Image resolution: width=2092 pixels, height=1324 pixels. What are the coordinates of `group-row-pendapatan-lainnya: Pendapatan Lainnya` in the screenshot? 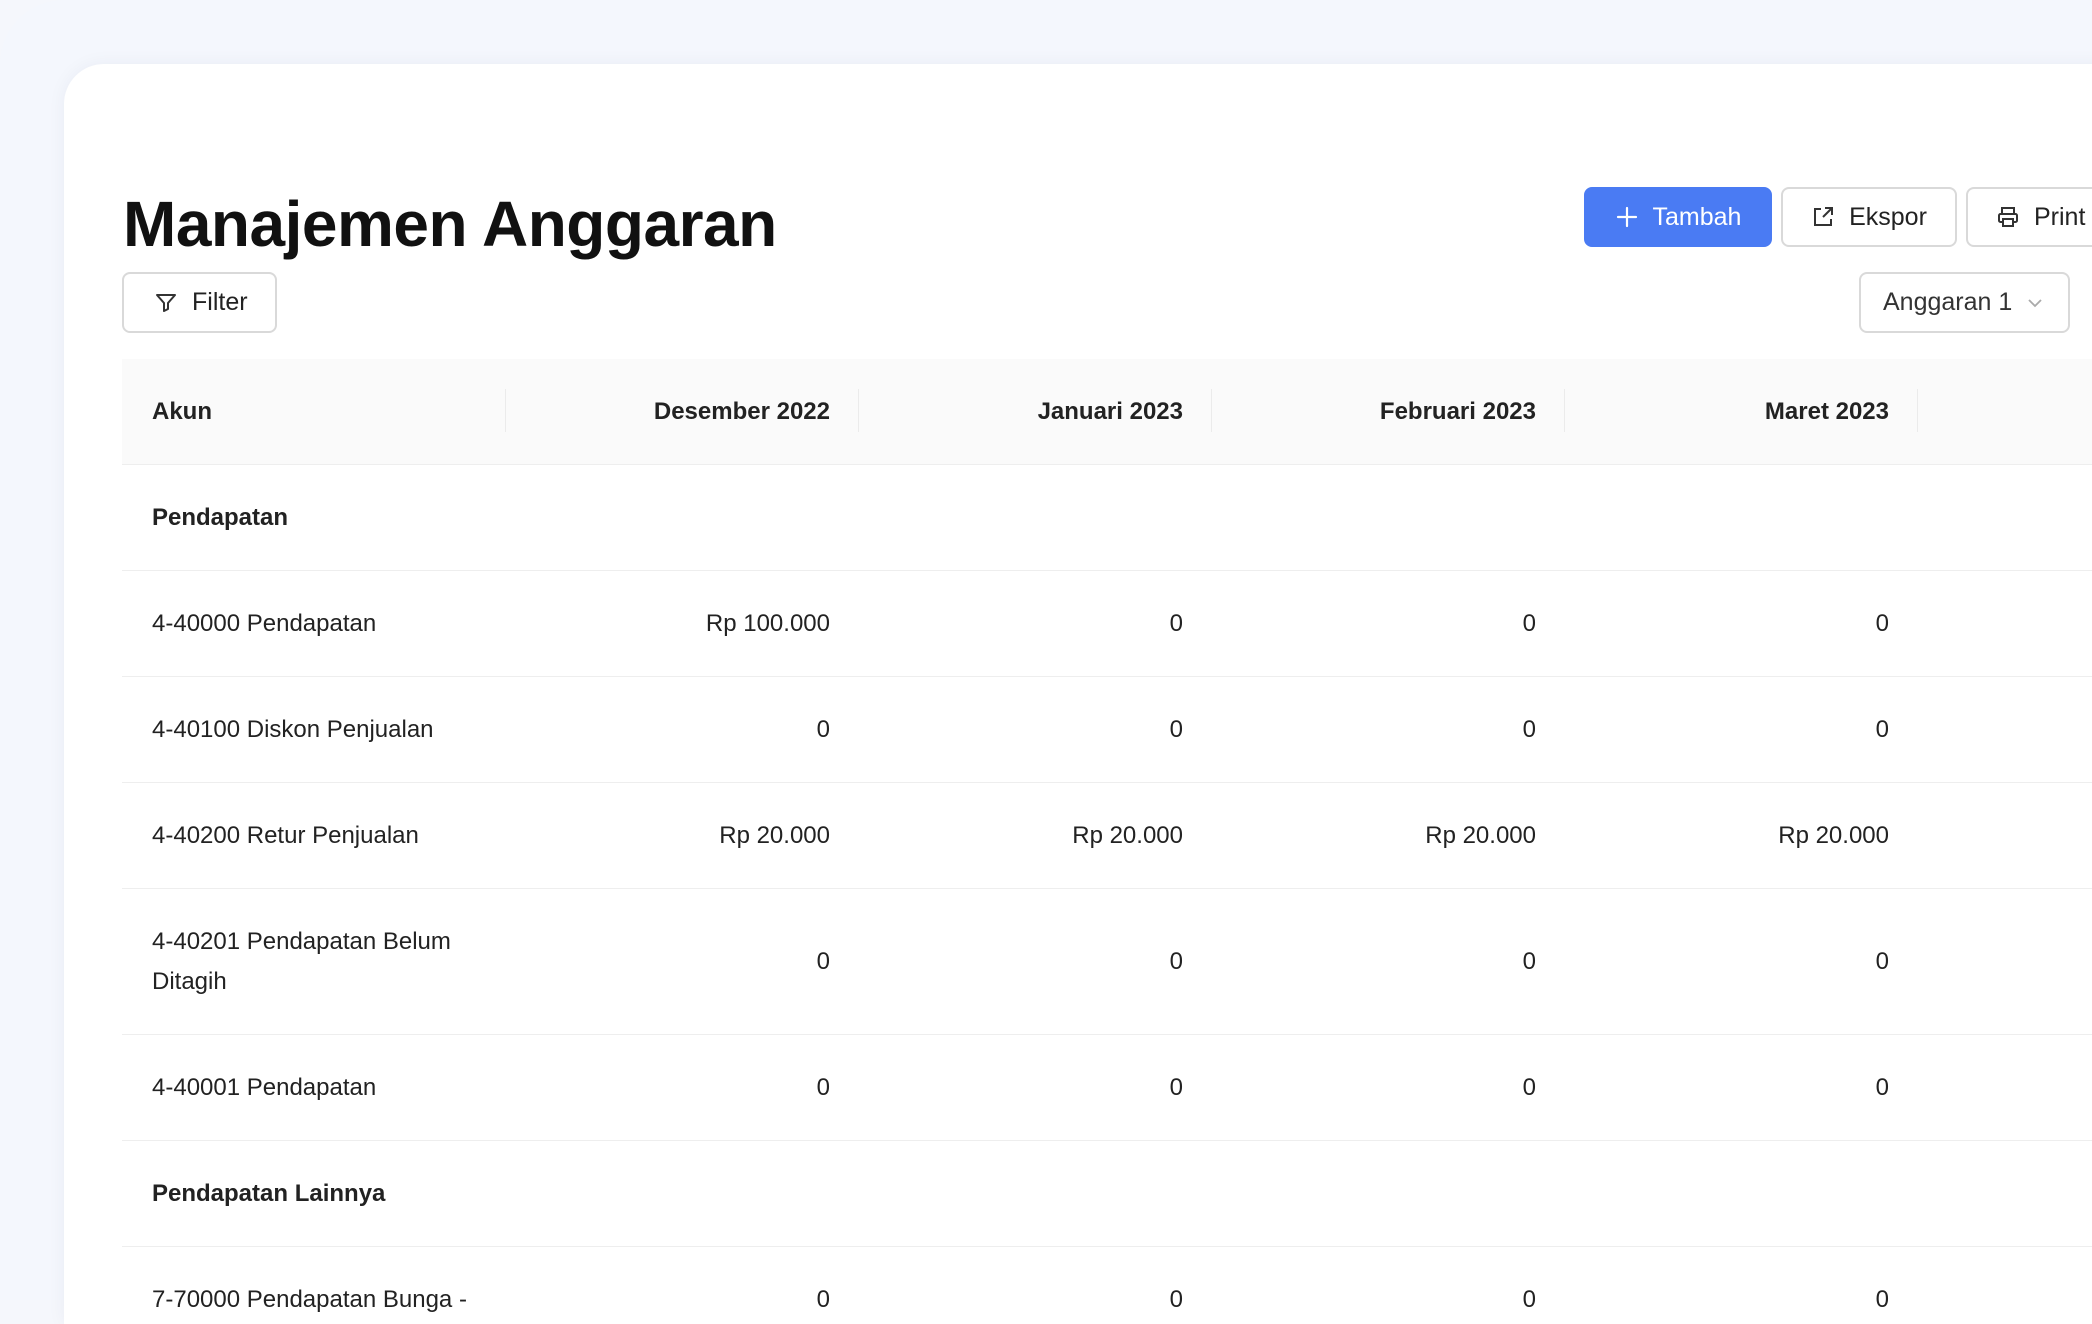 It's located at (1107, 1194).